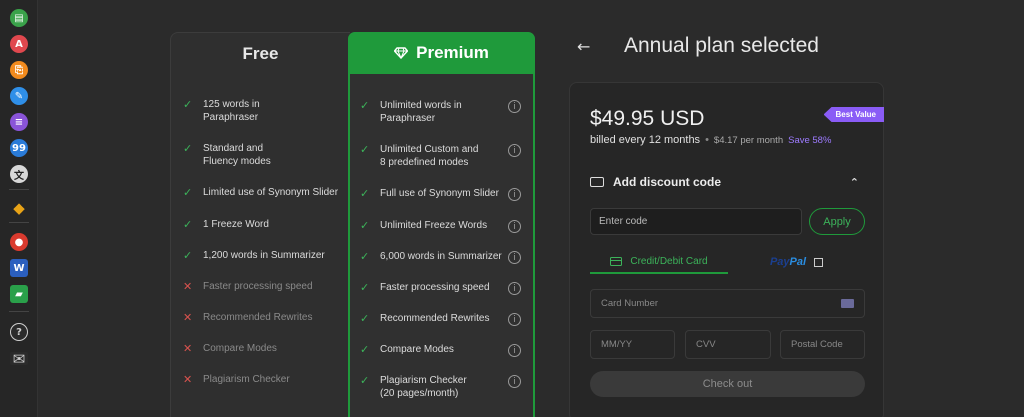 The width and height of the screenshot is (1024, 417). Describe the element at coordinates (583, 46) in the screenshot. I see `back-arrow-icon: ←` at that location.